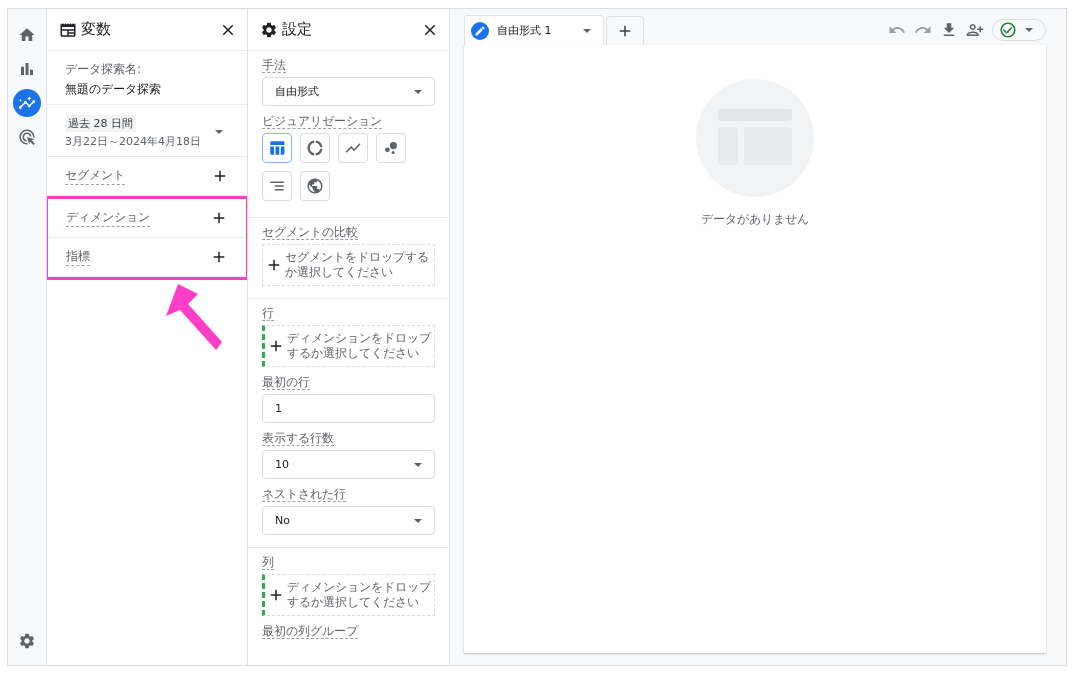  I want to click on panel-title: 設定, so click(297, 29).